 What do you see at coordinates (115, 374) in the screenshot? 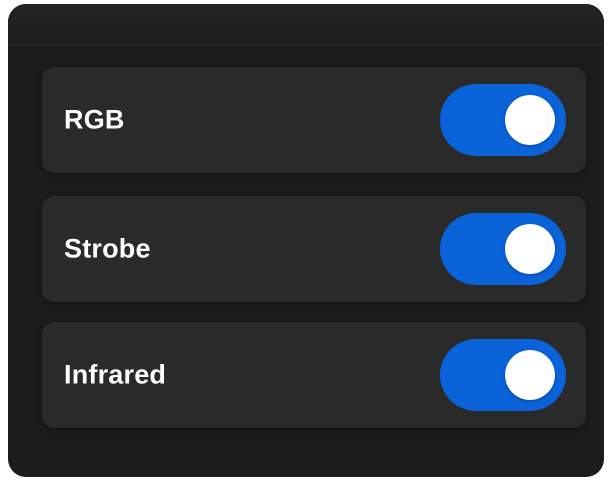
I see `setting-label-infrared: Infrared` at bounding box center [115, 374].